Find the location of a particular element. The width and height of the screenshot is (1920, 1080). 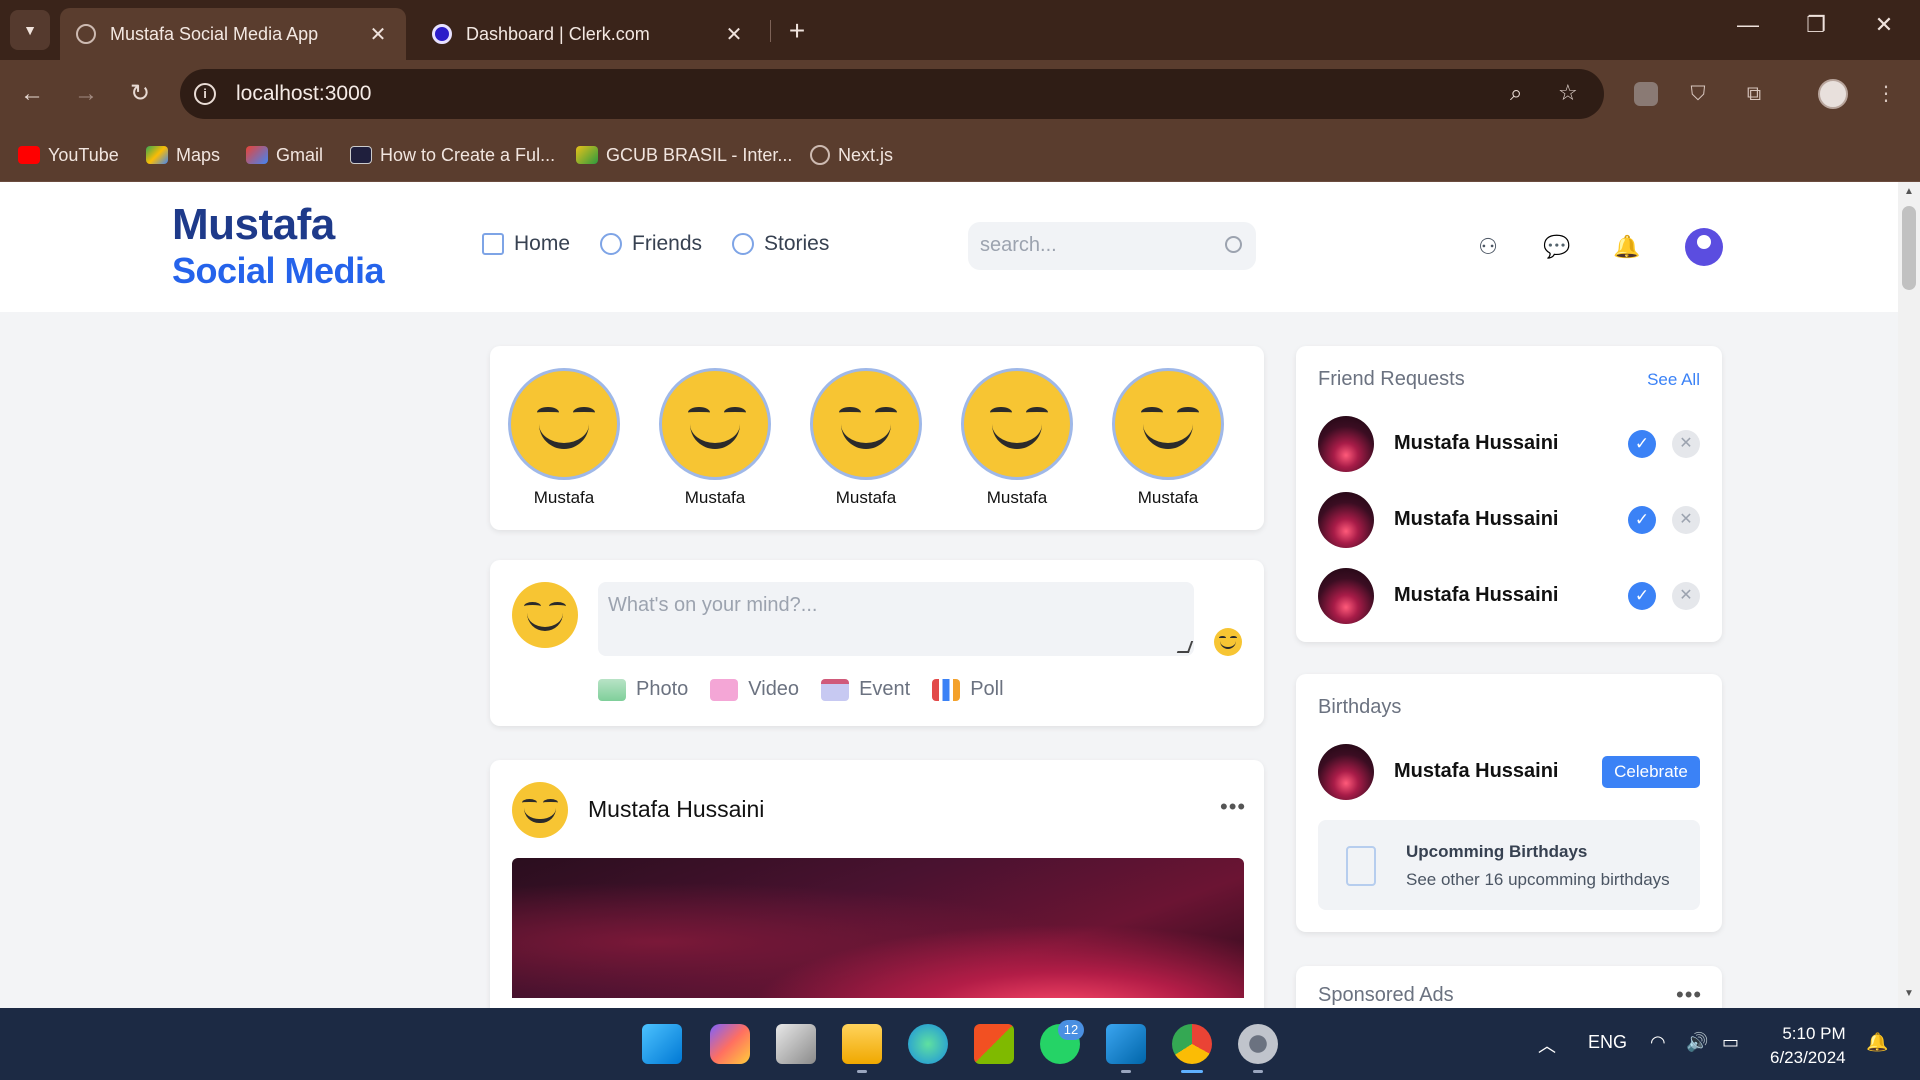

vscode-icon is located at coordinates (1126, 1044).